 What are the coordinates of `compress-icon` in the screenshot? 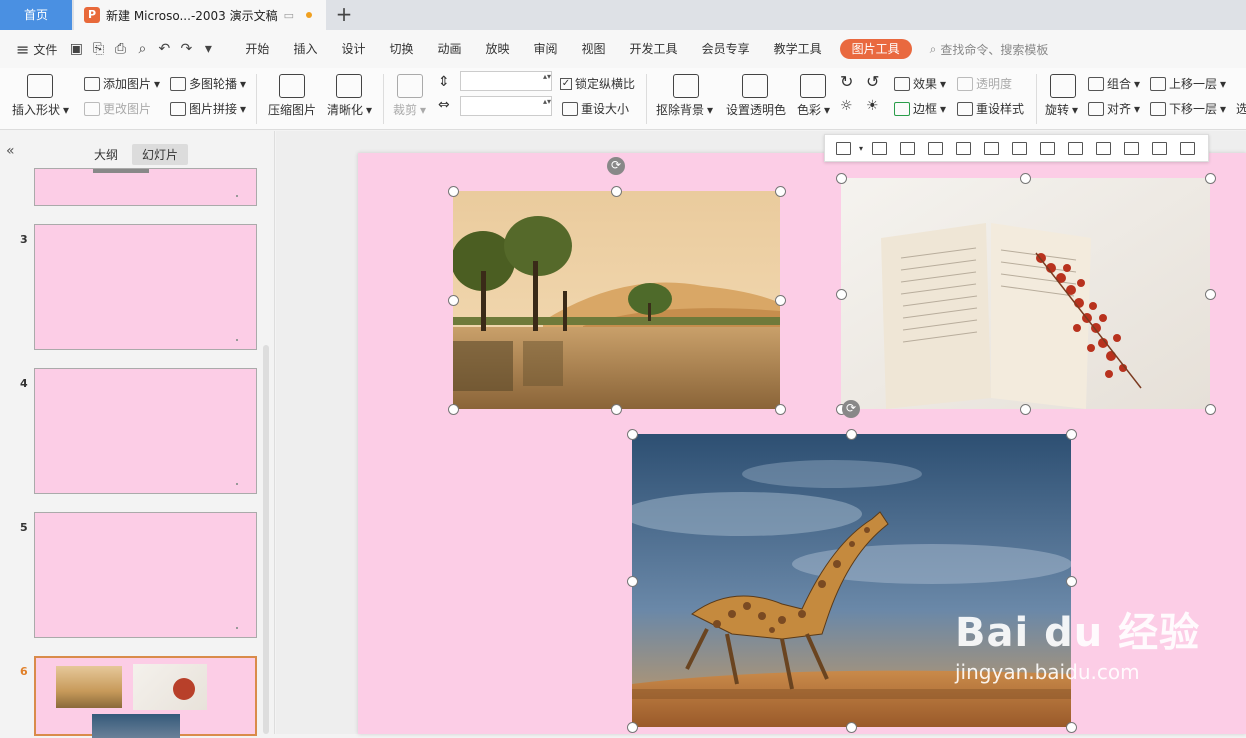 It's located at (292, 86).